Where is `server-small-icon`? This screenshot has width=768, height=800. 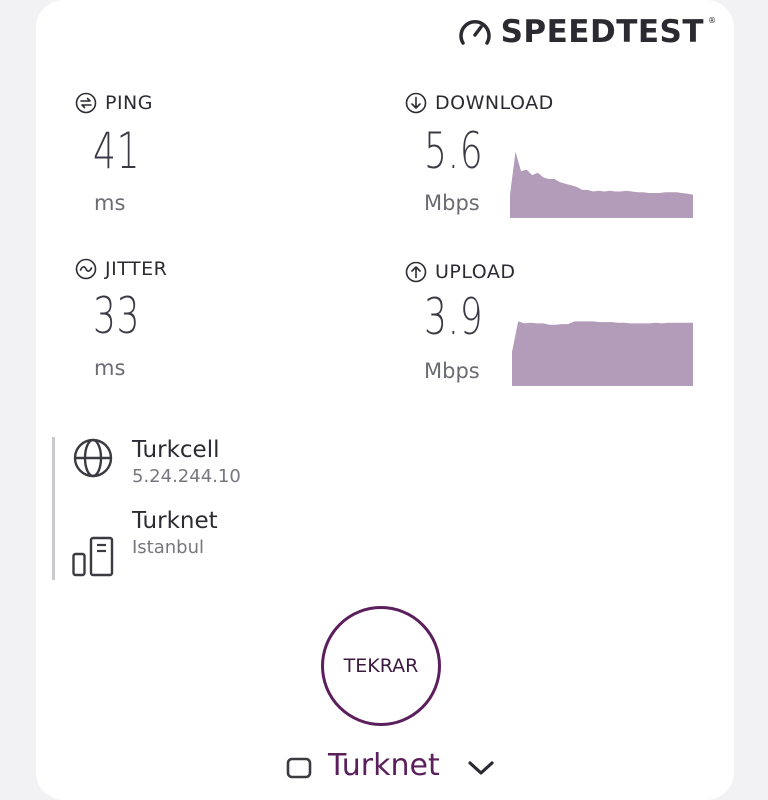
server-small-icon is located at coordinates (299, 767).